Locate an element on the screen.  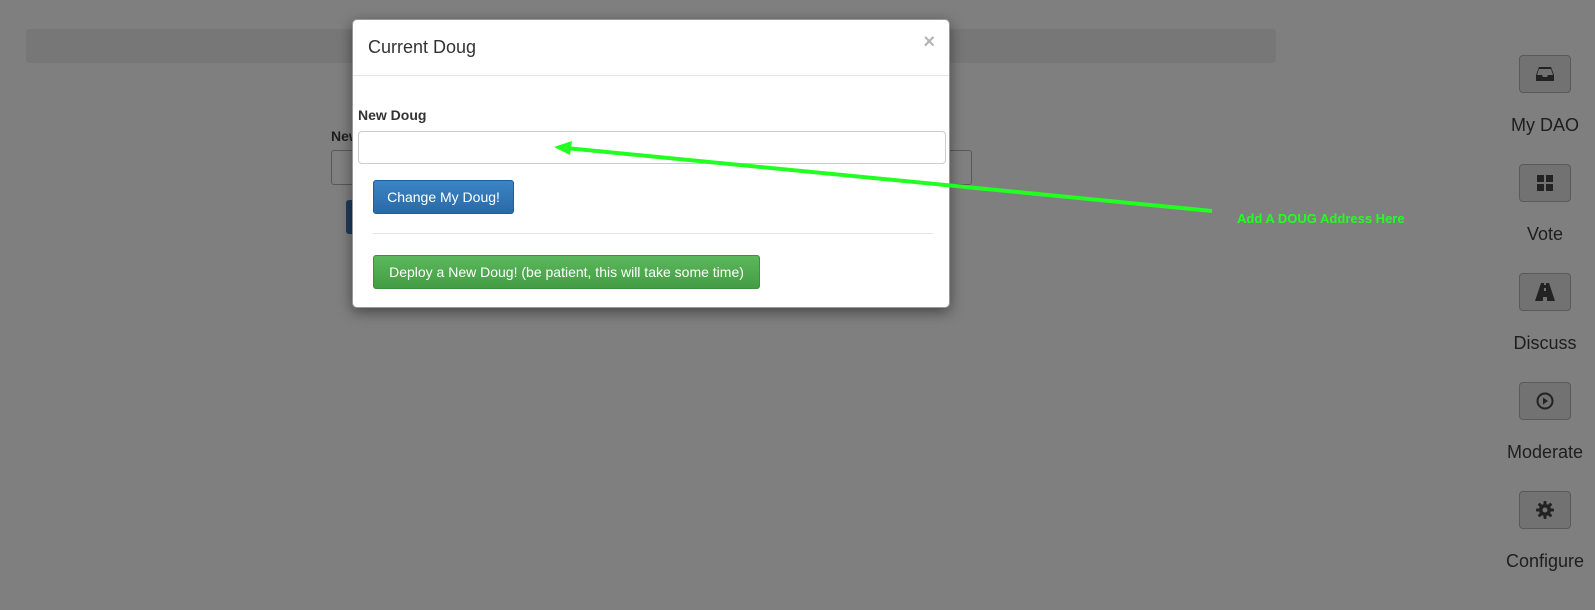
annotation-arrow is located at coordinates (883, 177).